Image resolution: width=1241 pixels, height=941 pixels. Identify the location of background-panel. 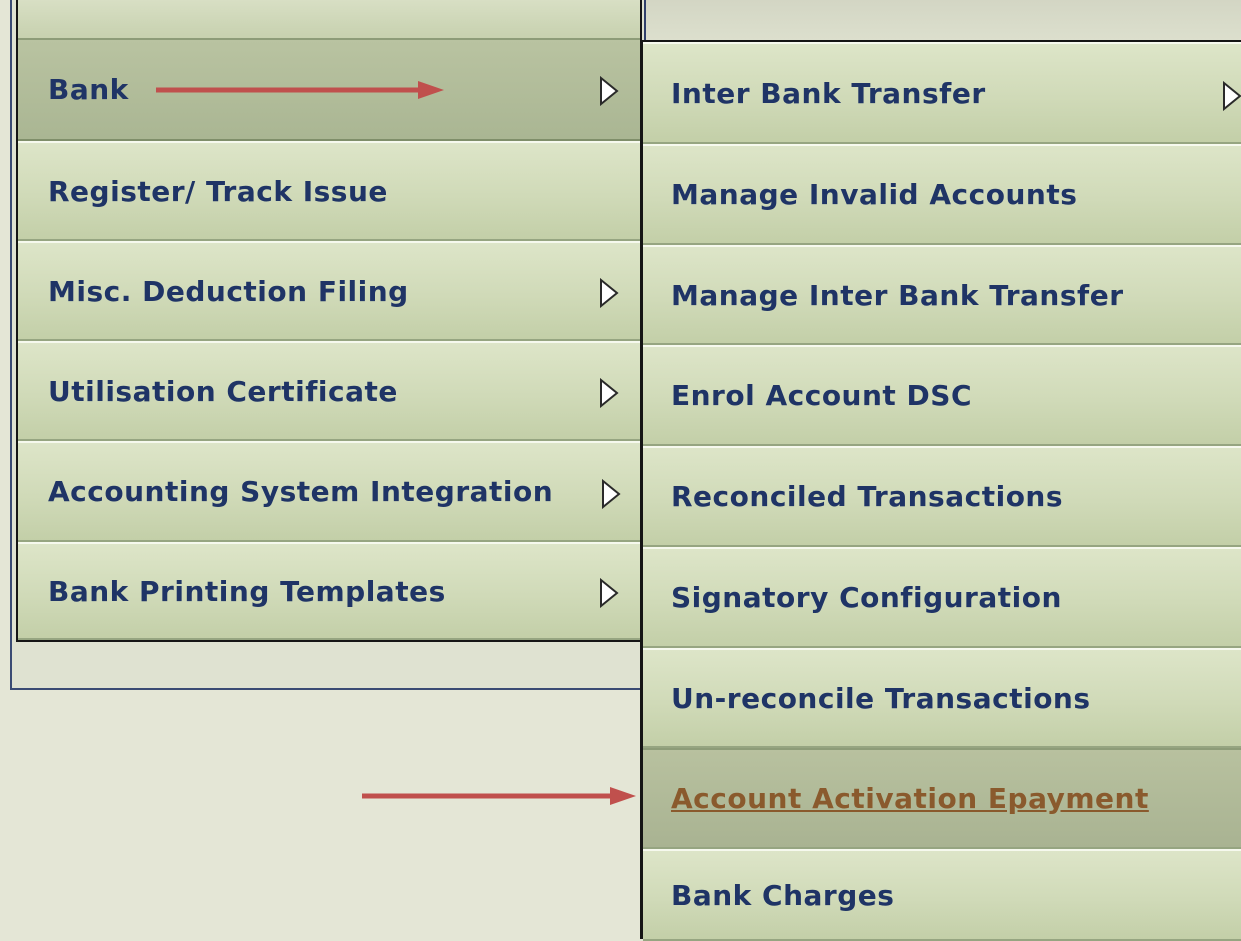
(942, 20).